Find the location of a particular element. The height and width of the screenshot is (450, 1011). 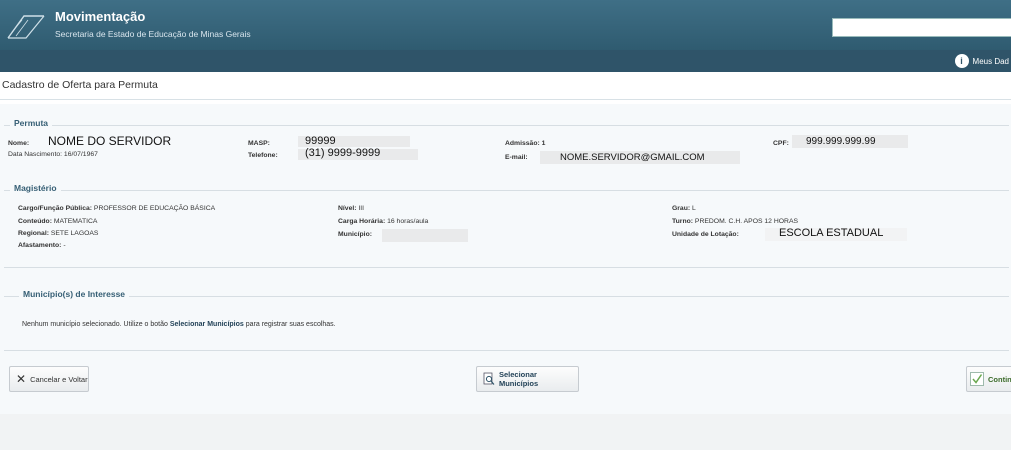

municipio-row: Município: is located at coordinates (355, 234).